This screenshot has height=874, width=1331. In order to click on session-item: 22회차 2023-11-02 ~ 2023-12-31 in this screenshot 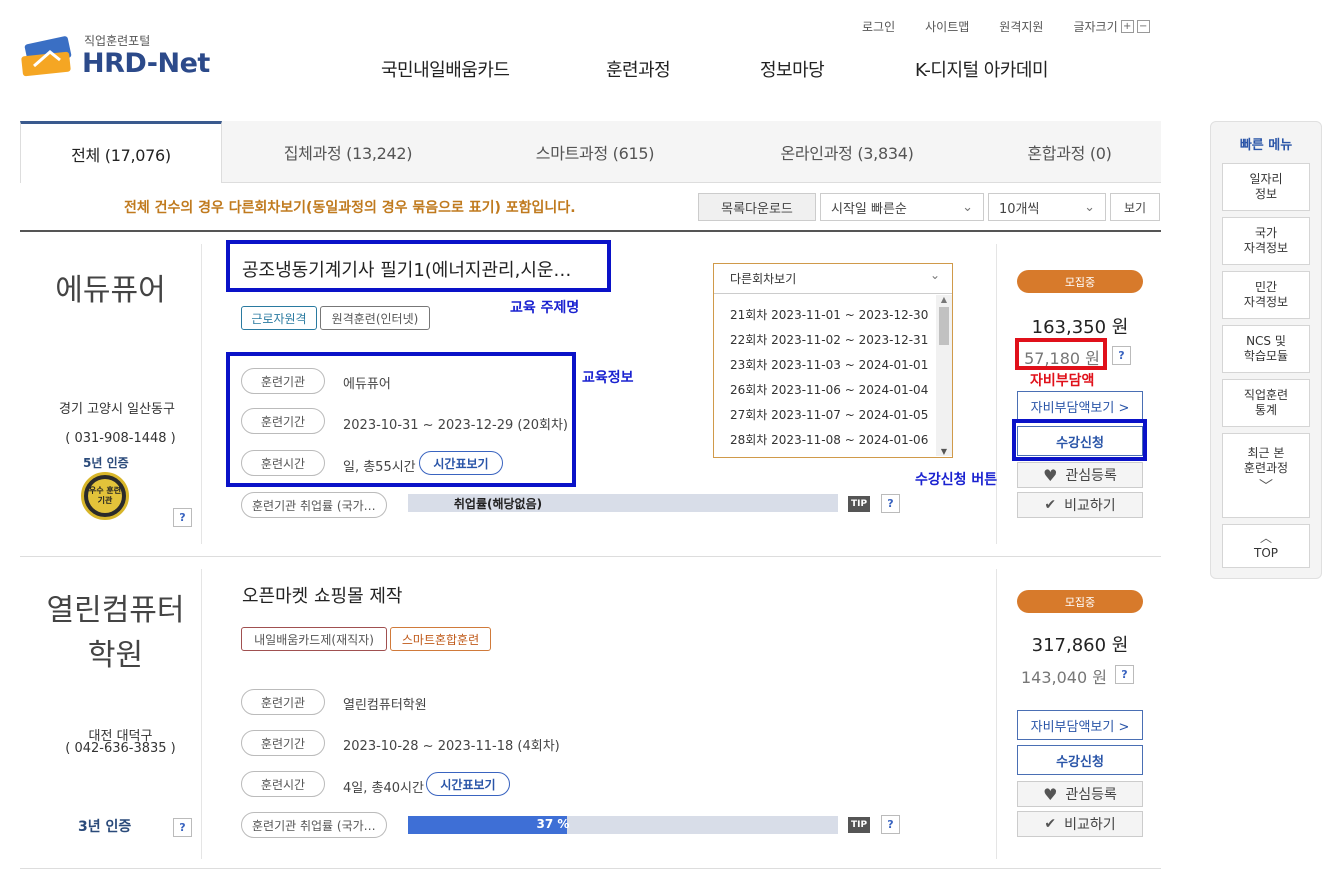, I will do `click(825, 339)`.